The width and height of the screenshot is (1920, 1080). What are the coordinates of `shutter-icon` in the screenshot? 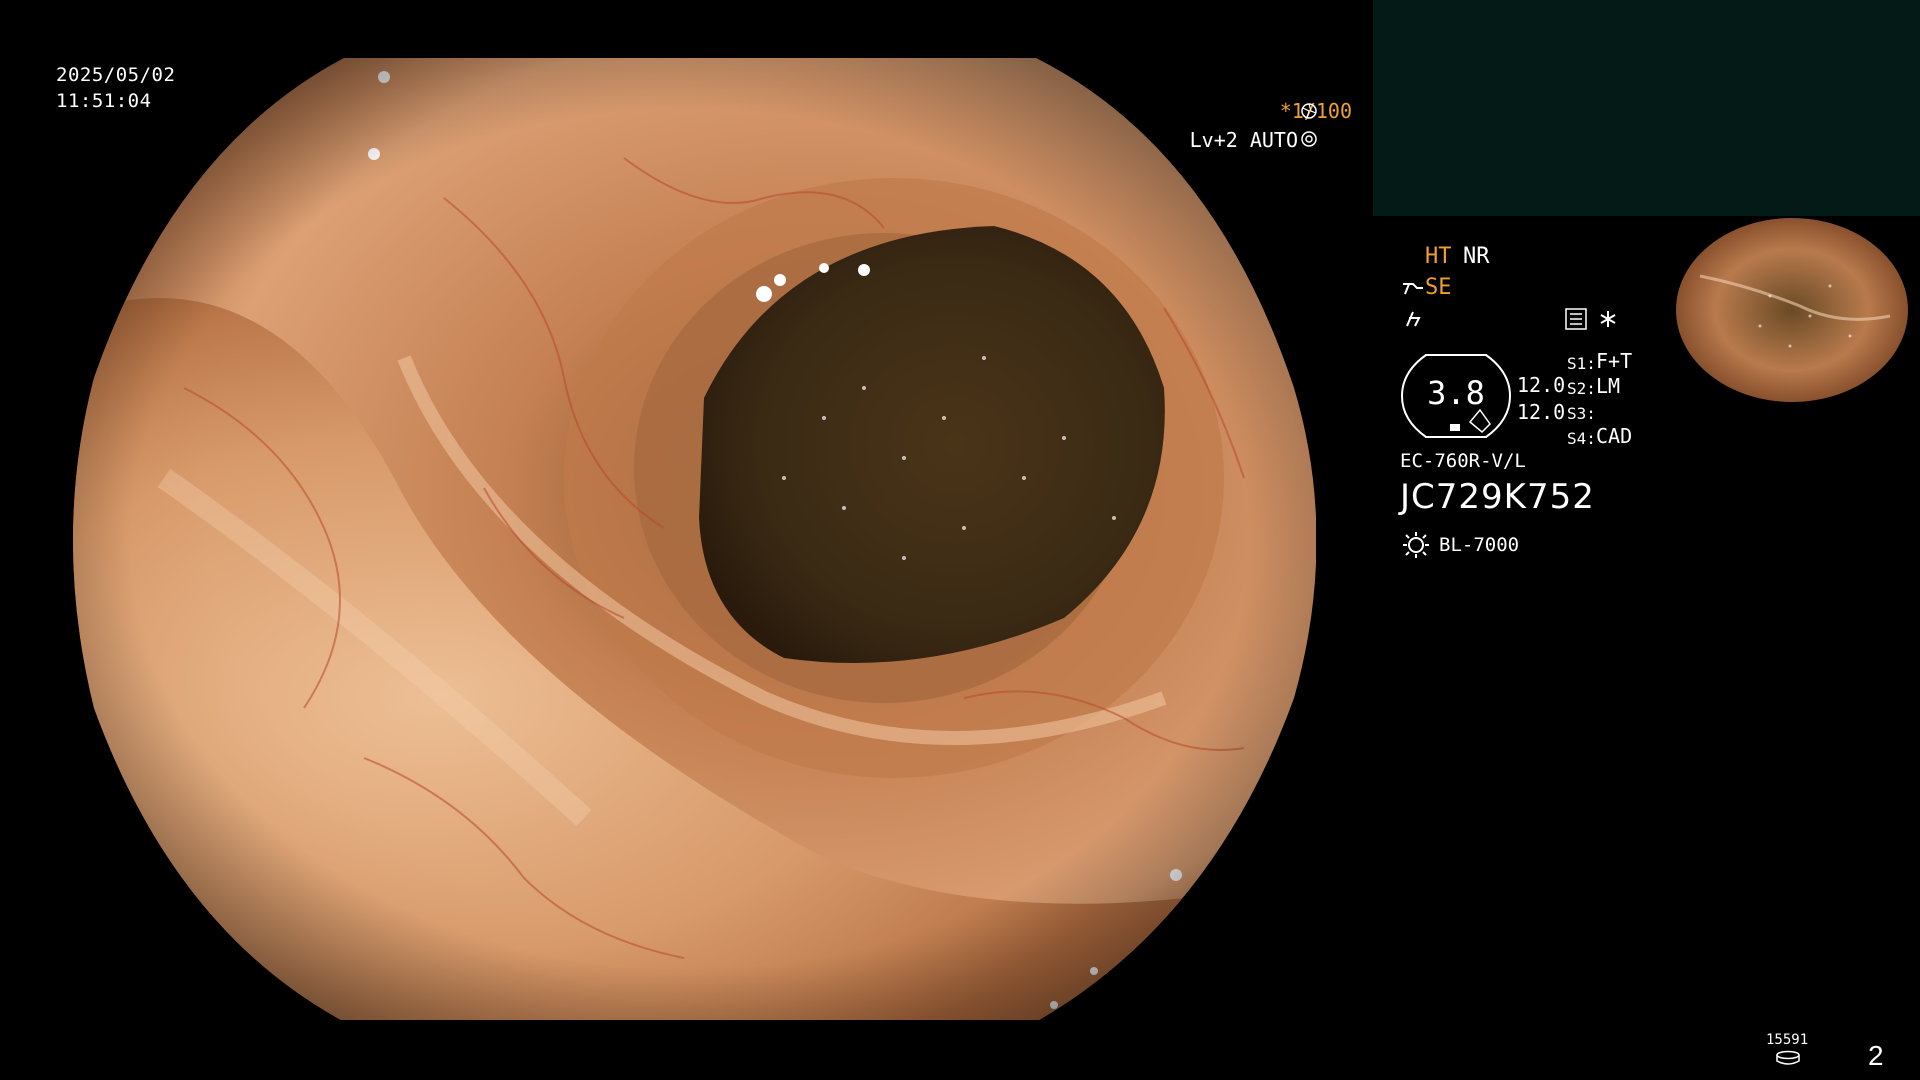 It's located at (1309, 111).